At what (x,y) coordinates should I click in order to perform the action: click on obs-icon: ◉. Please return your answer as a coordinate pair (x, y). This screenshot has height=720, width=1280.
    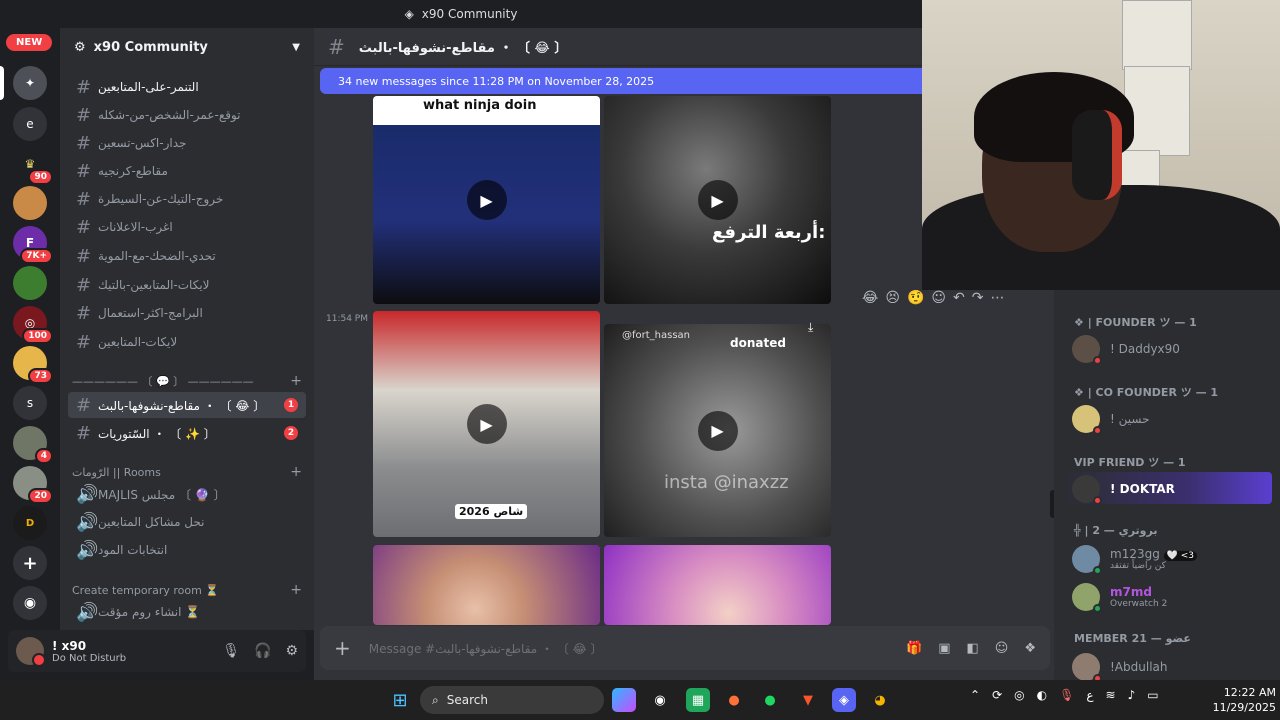
    Looking at the image, I should click on (660, 700).